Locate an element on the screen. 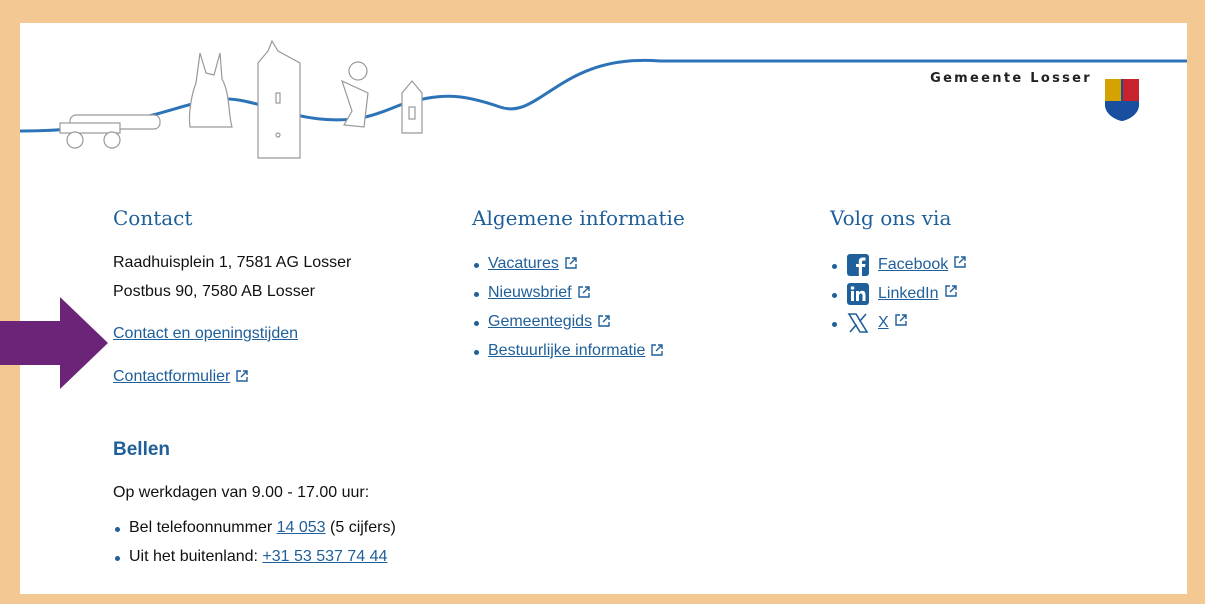 Image resolution: width=1205 pixels, height=604 pixels. algemeen-link-bestuurlijke-informatie: Bestuurlijke informatie is located at coordinates (566, 350).